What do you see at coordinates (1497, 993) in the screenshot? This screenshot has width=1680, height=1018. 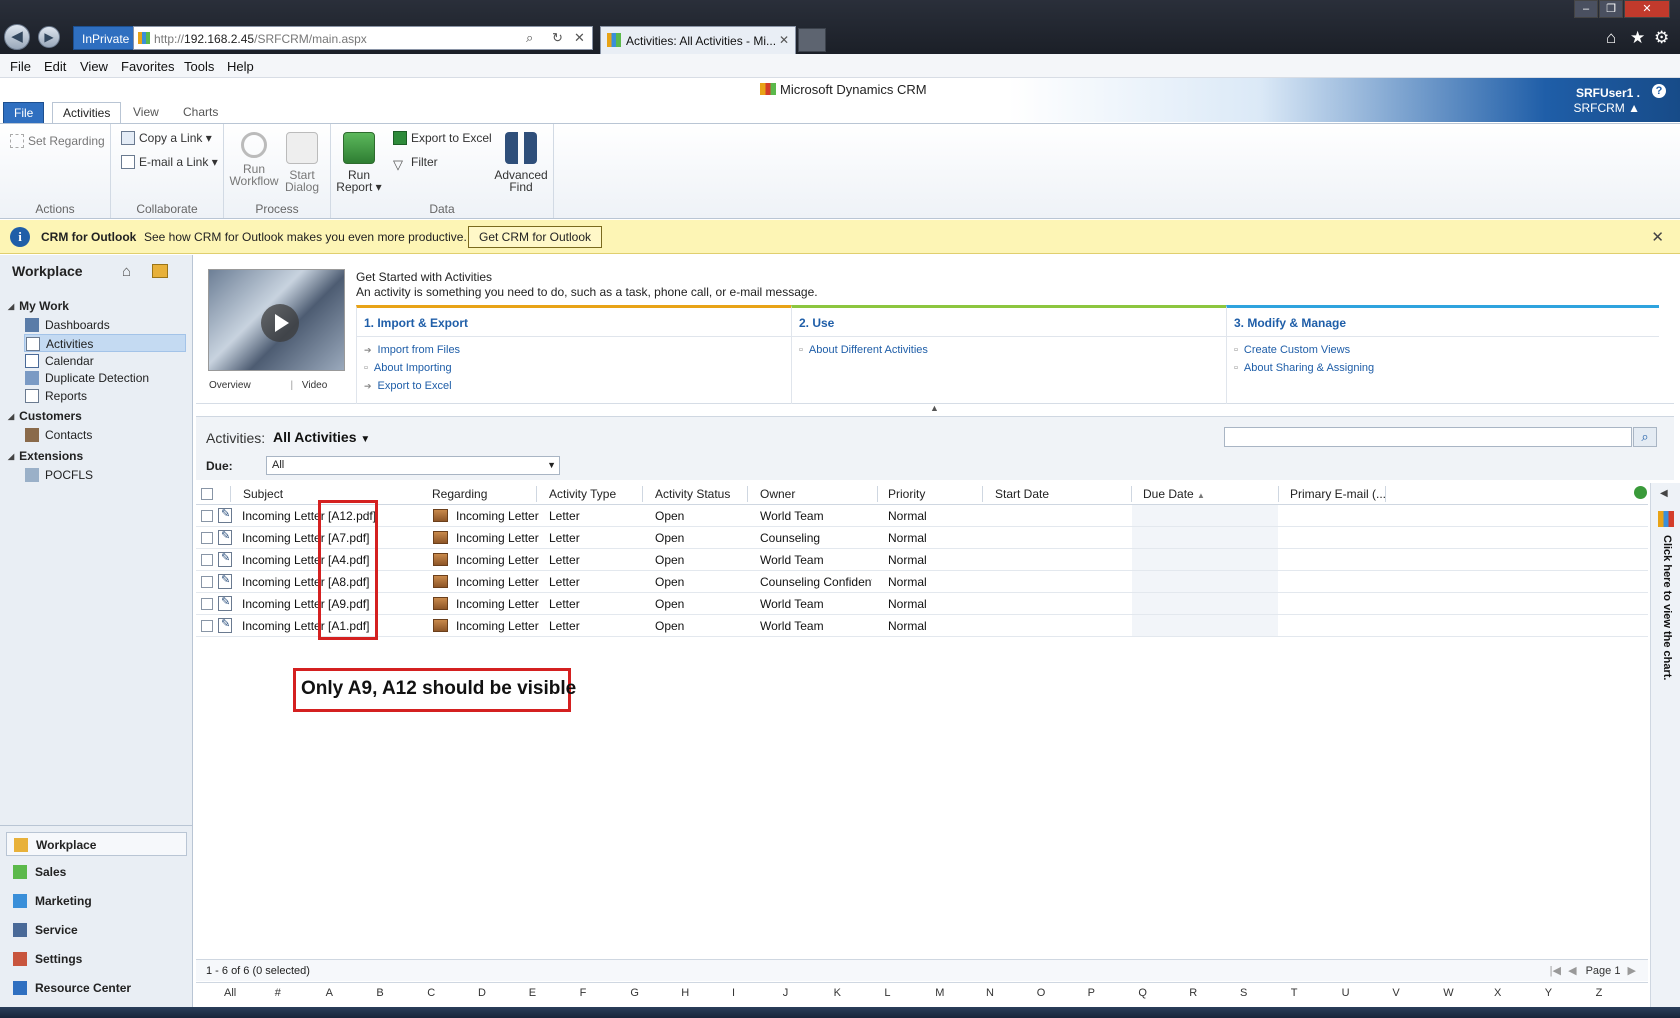 I see `alpha-filter-x: X` at bounding box center [1497, 993].